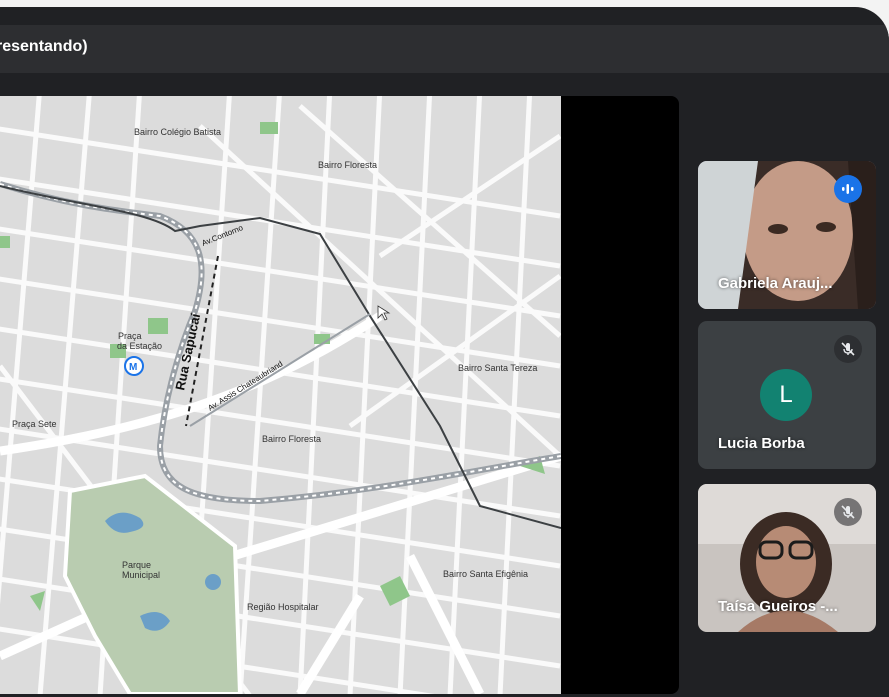 This screenshot has height=697, width=889. I want to click on label-santa-tereza: Bairro Santa Tereza, so click(497, 368).